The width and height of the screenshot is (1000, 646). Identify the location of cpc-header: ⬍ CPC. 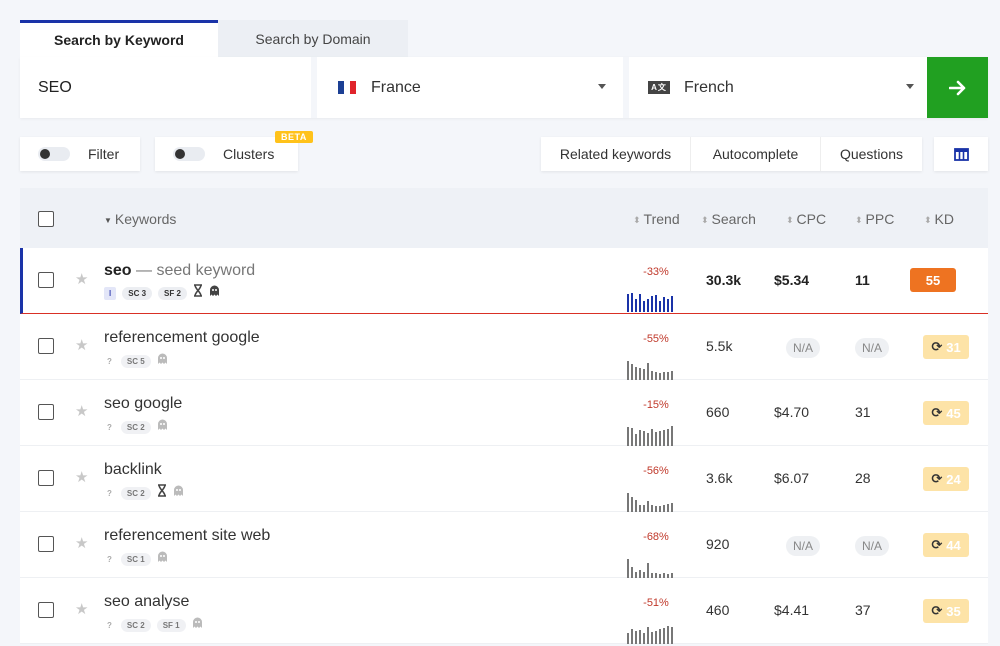
(806, 219).